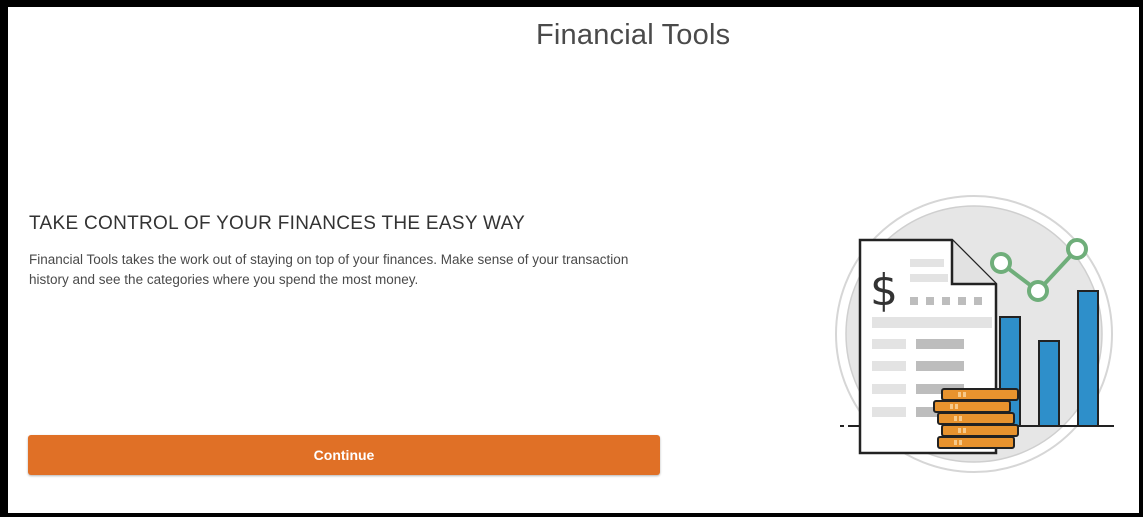 The height and width of the screenshot is (517, 1143). Describe the element at coordinates (633, 35) in the screenshot. I see `page-title: Financial Tools` at that location.